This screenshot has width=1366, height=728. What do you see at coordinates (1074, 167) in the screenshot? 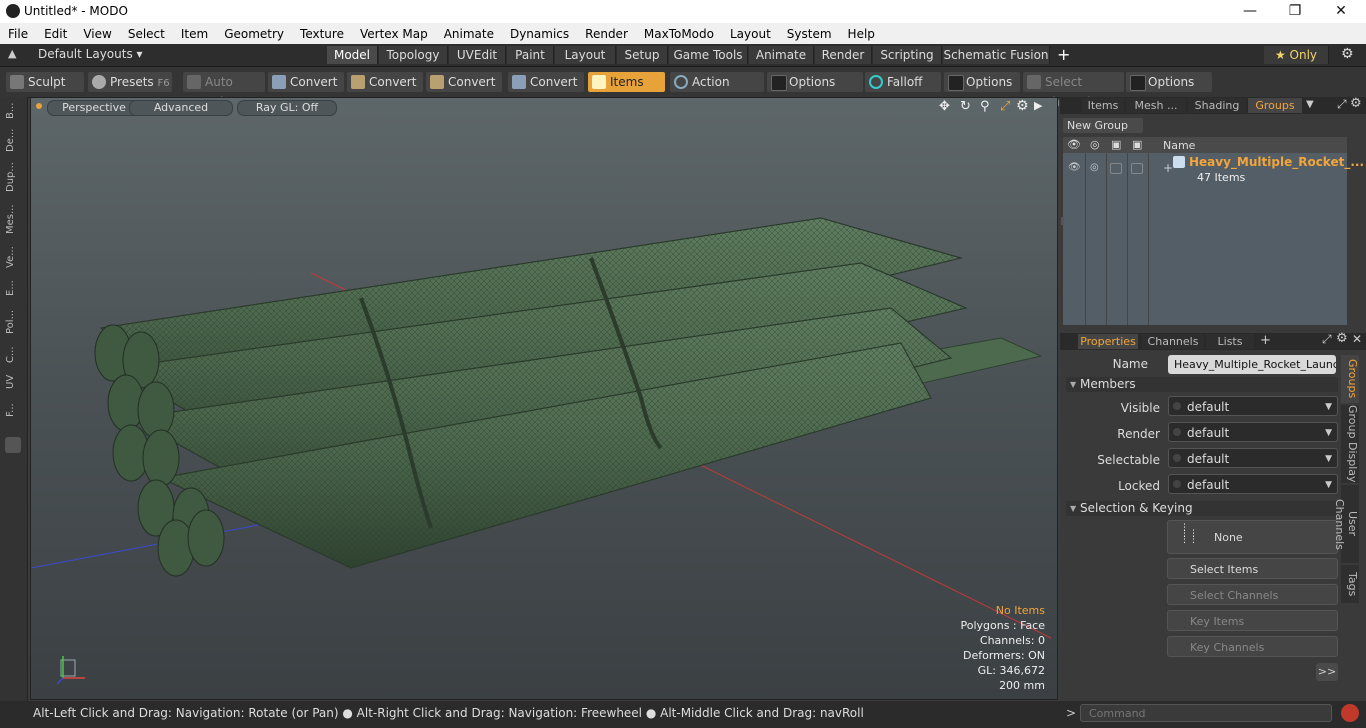
I see `row-eye-icon: 👁` at bounding box center [1074, 167].